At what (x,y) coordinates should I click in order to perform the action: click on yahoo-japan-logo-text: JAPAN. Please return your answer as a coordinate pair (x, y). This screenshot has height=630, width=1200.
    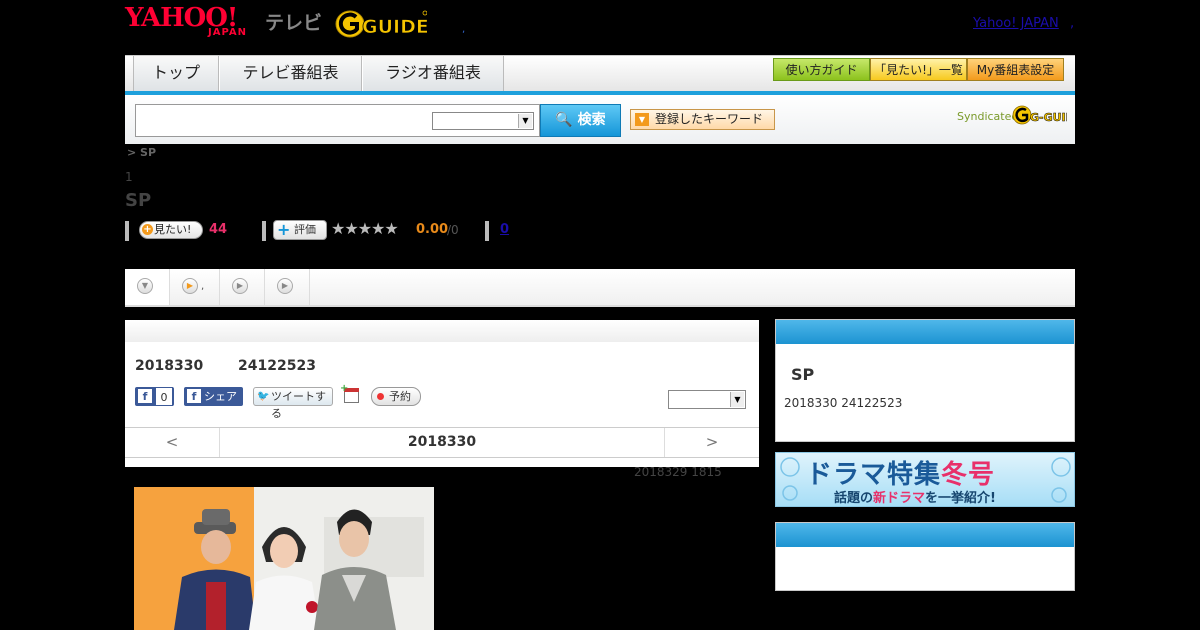
    Looking at the image, I should click on (227, 32).